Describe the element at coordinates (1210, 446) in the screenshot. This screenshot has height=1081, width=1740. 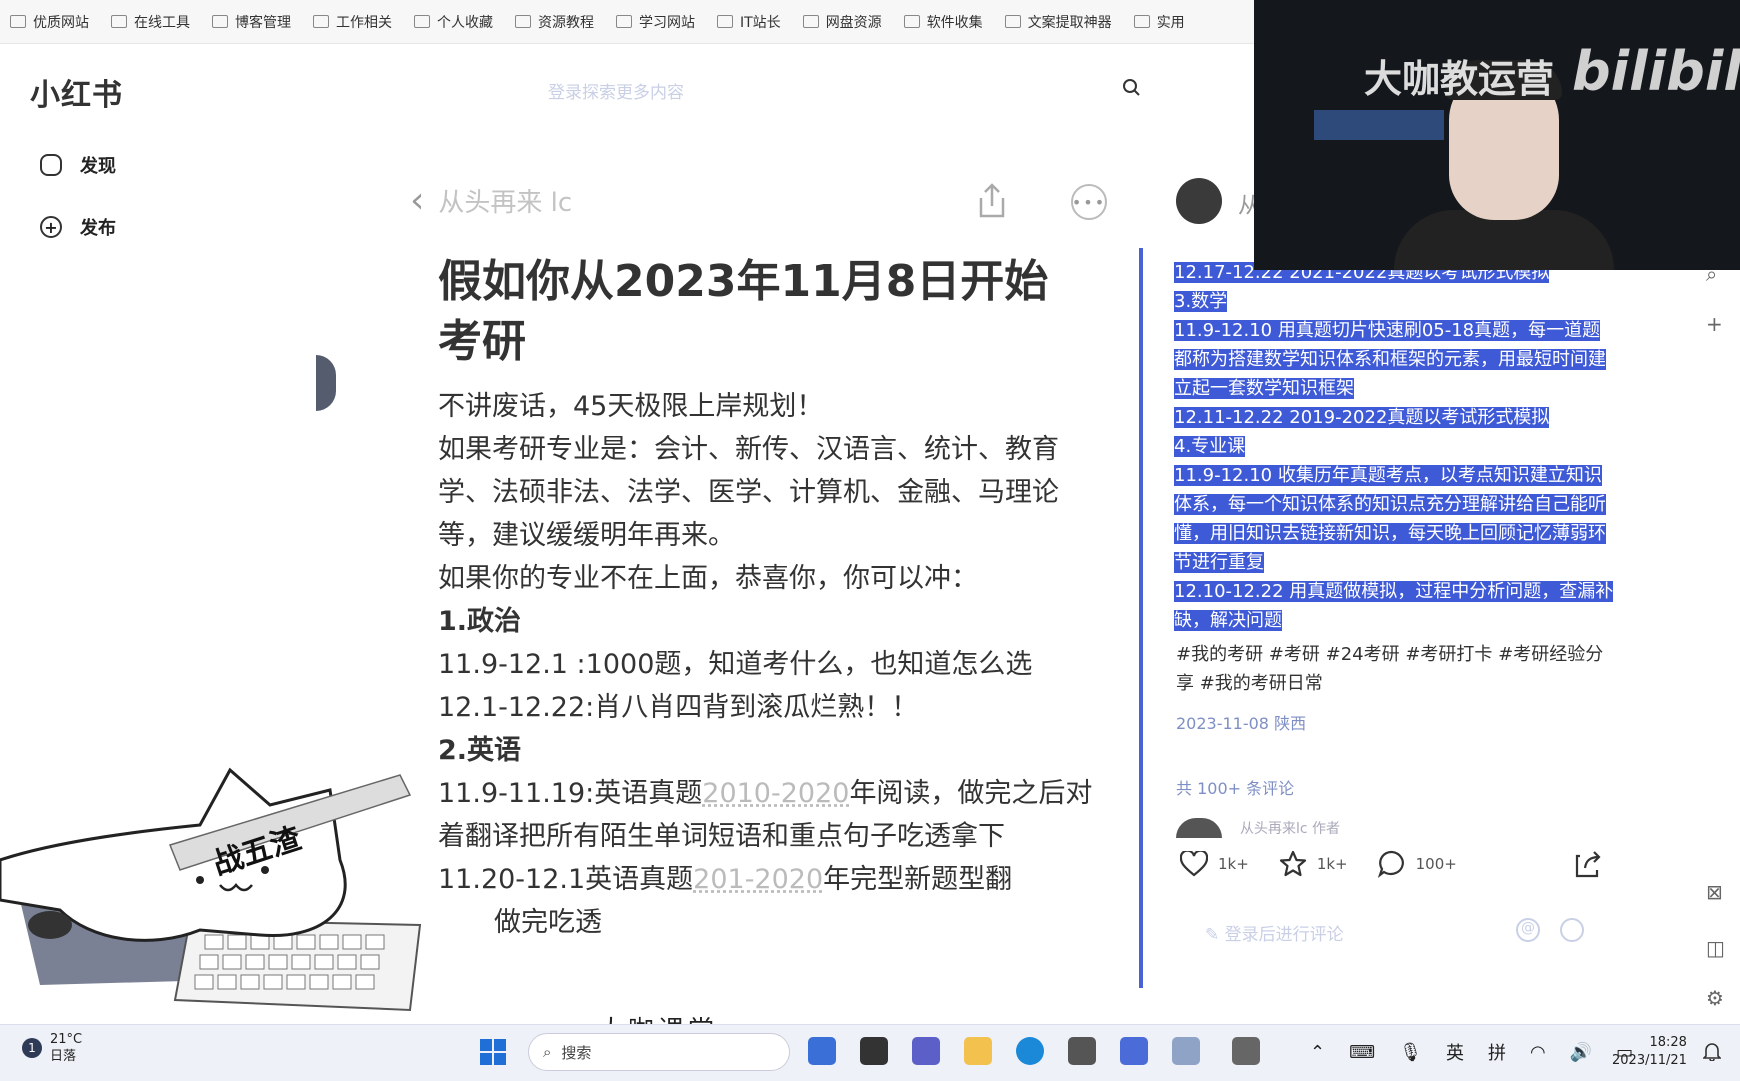
I see `highlight-line: 4.专业课` at that location.